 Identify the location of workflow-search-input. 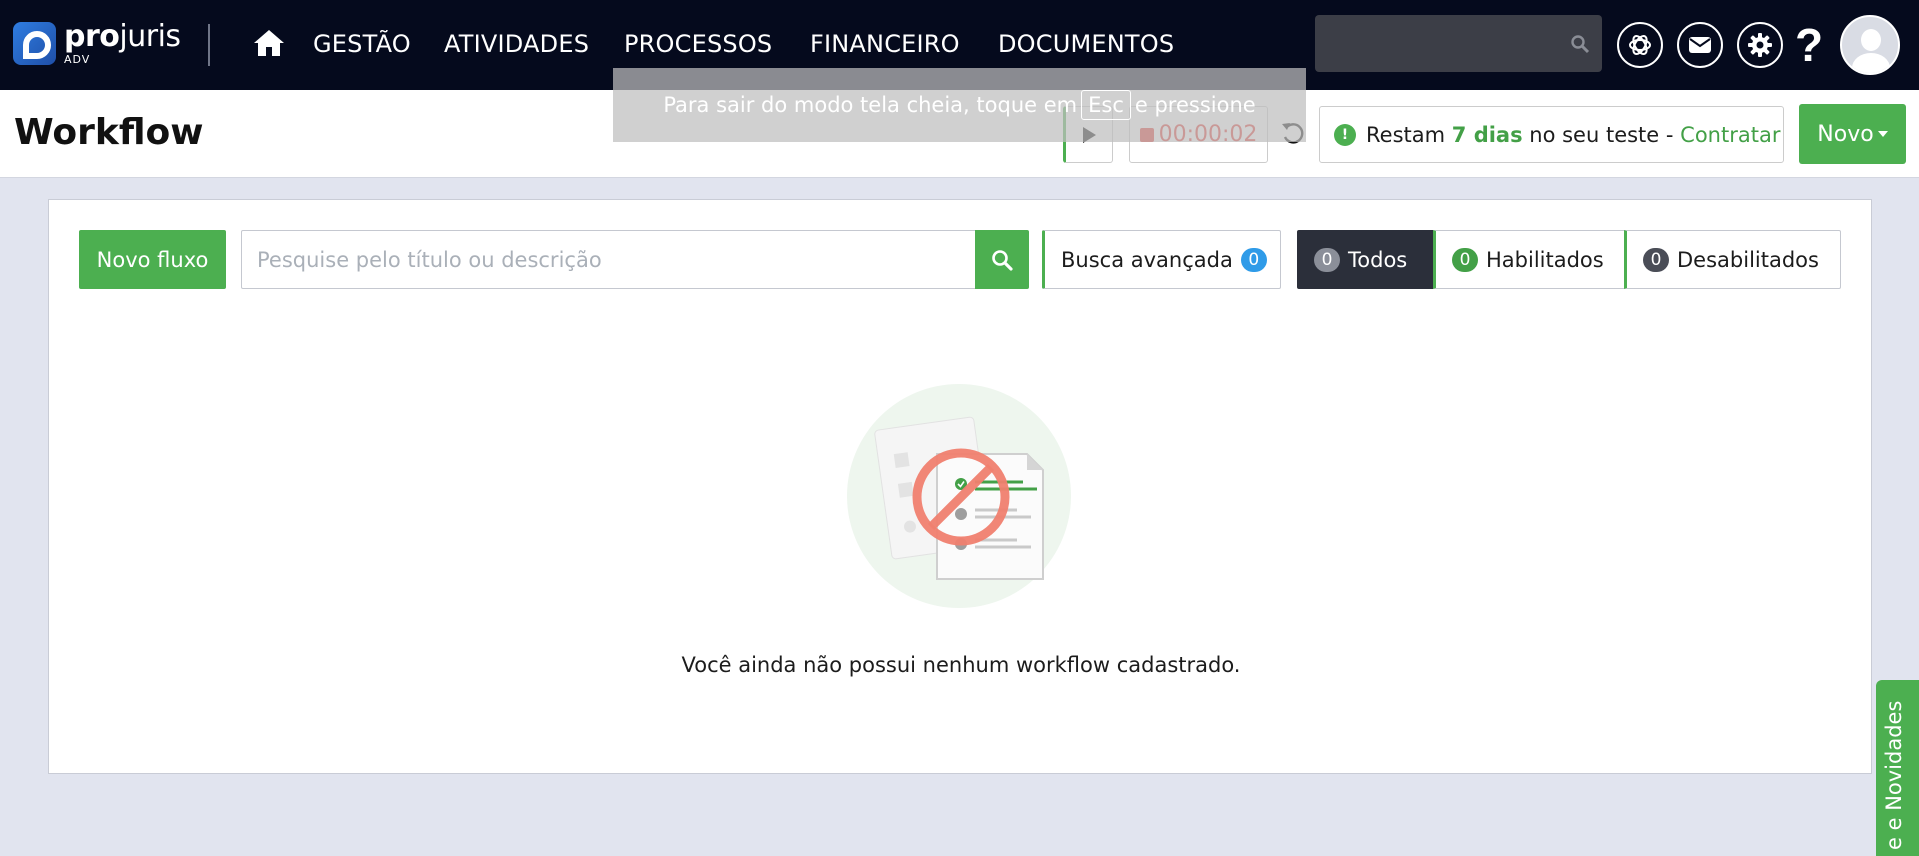
(608, 259).